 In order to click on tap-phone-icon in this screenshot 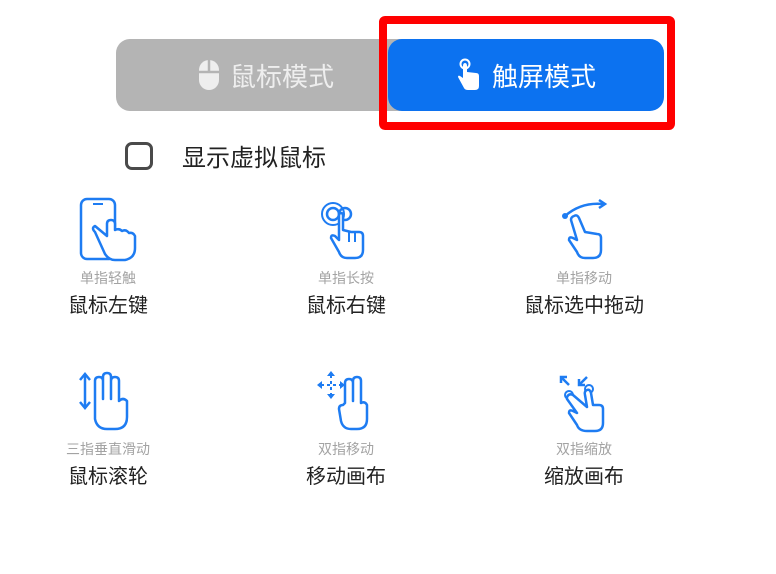, I will do `click(108, 229)`.